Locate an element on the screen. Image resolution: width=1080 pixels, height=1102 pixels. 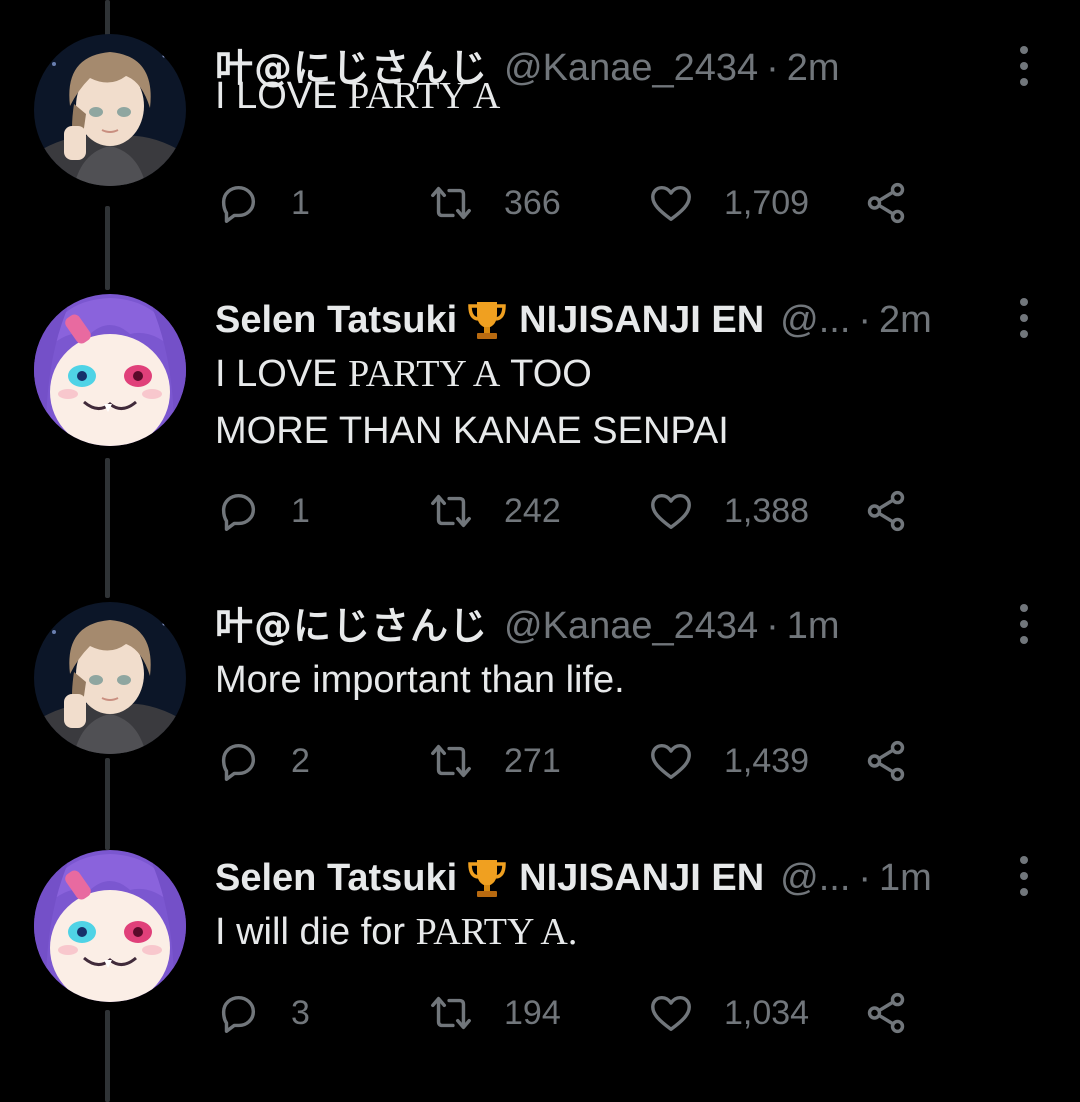
tweet-actions: 3 194 1,034 is located at coordinates (575, 1013).